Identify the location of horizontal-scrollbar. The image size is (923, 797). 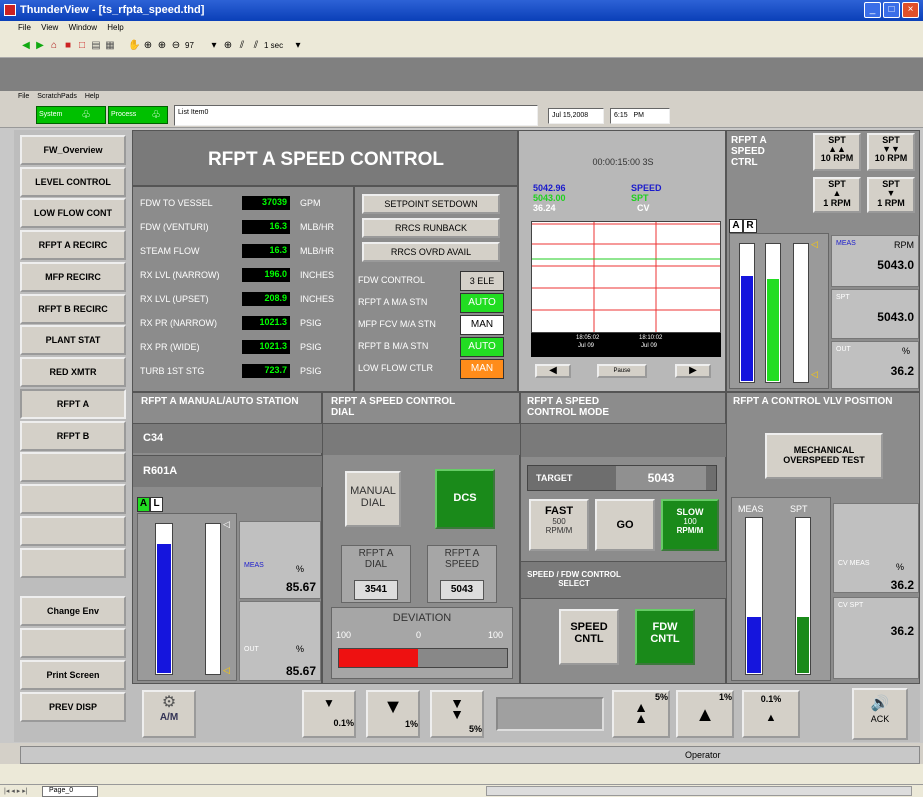
(699, 791).